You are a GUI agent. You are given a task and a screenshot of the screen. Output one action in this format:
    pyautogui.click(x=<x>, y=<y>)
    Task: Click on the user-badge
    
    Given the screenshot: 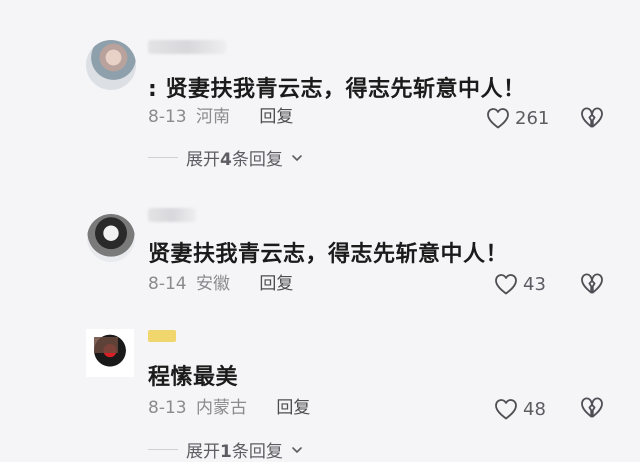 What is the action you would take?
    pyautogui.click(x=162, y=336)
    